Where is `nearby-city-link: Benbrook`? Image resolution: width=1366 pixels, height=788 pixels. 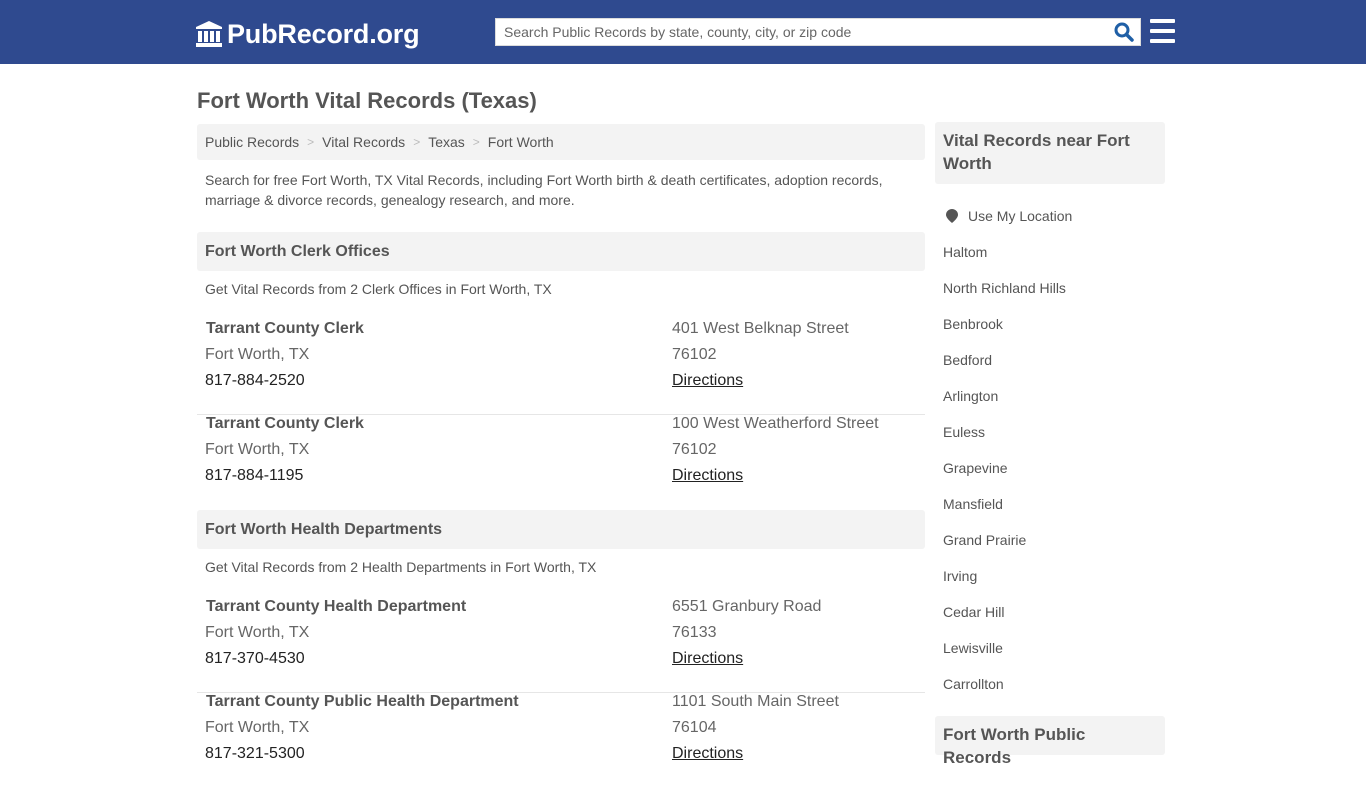
nearby-city-link: Benbrook is located at coordinates (1053, 324).